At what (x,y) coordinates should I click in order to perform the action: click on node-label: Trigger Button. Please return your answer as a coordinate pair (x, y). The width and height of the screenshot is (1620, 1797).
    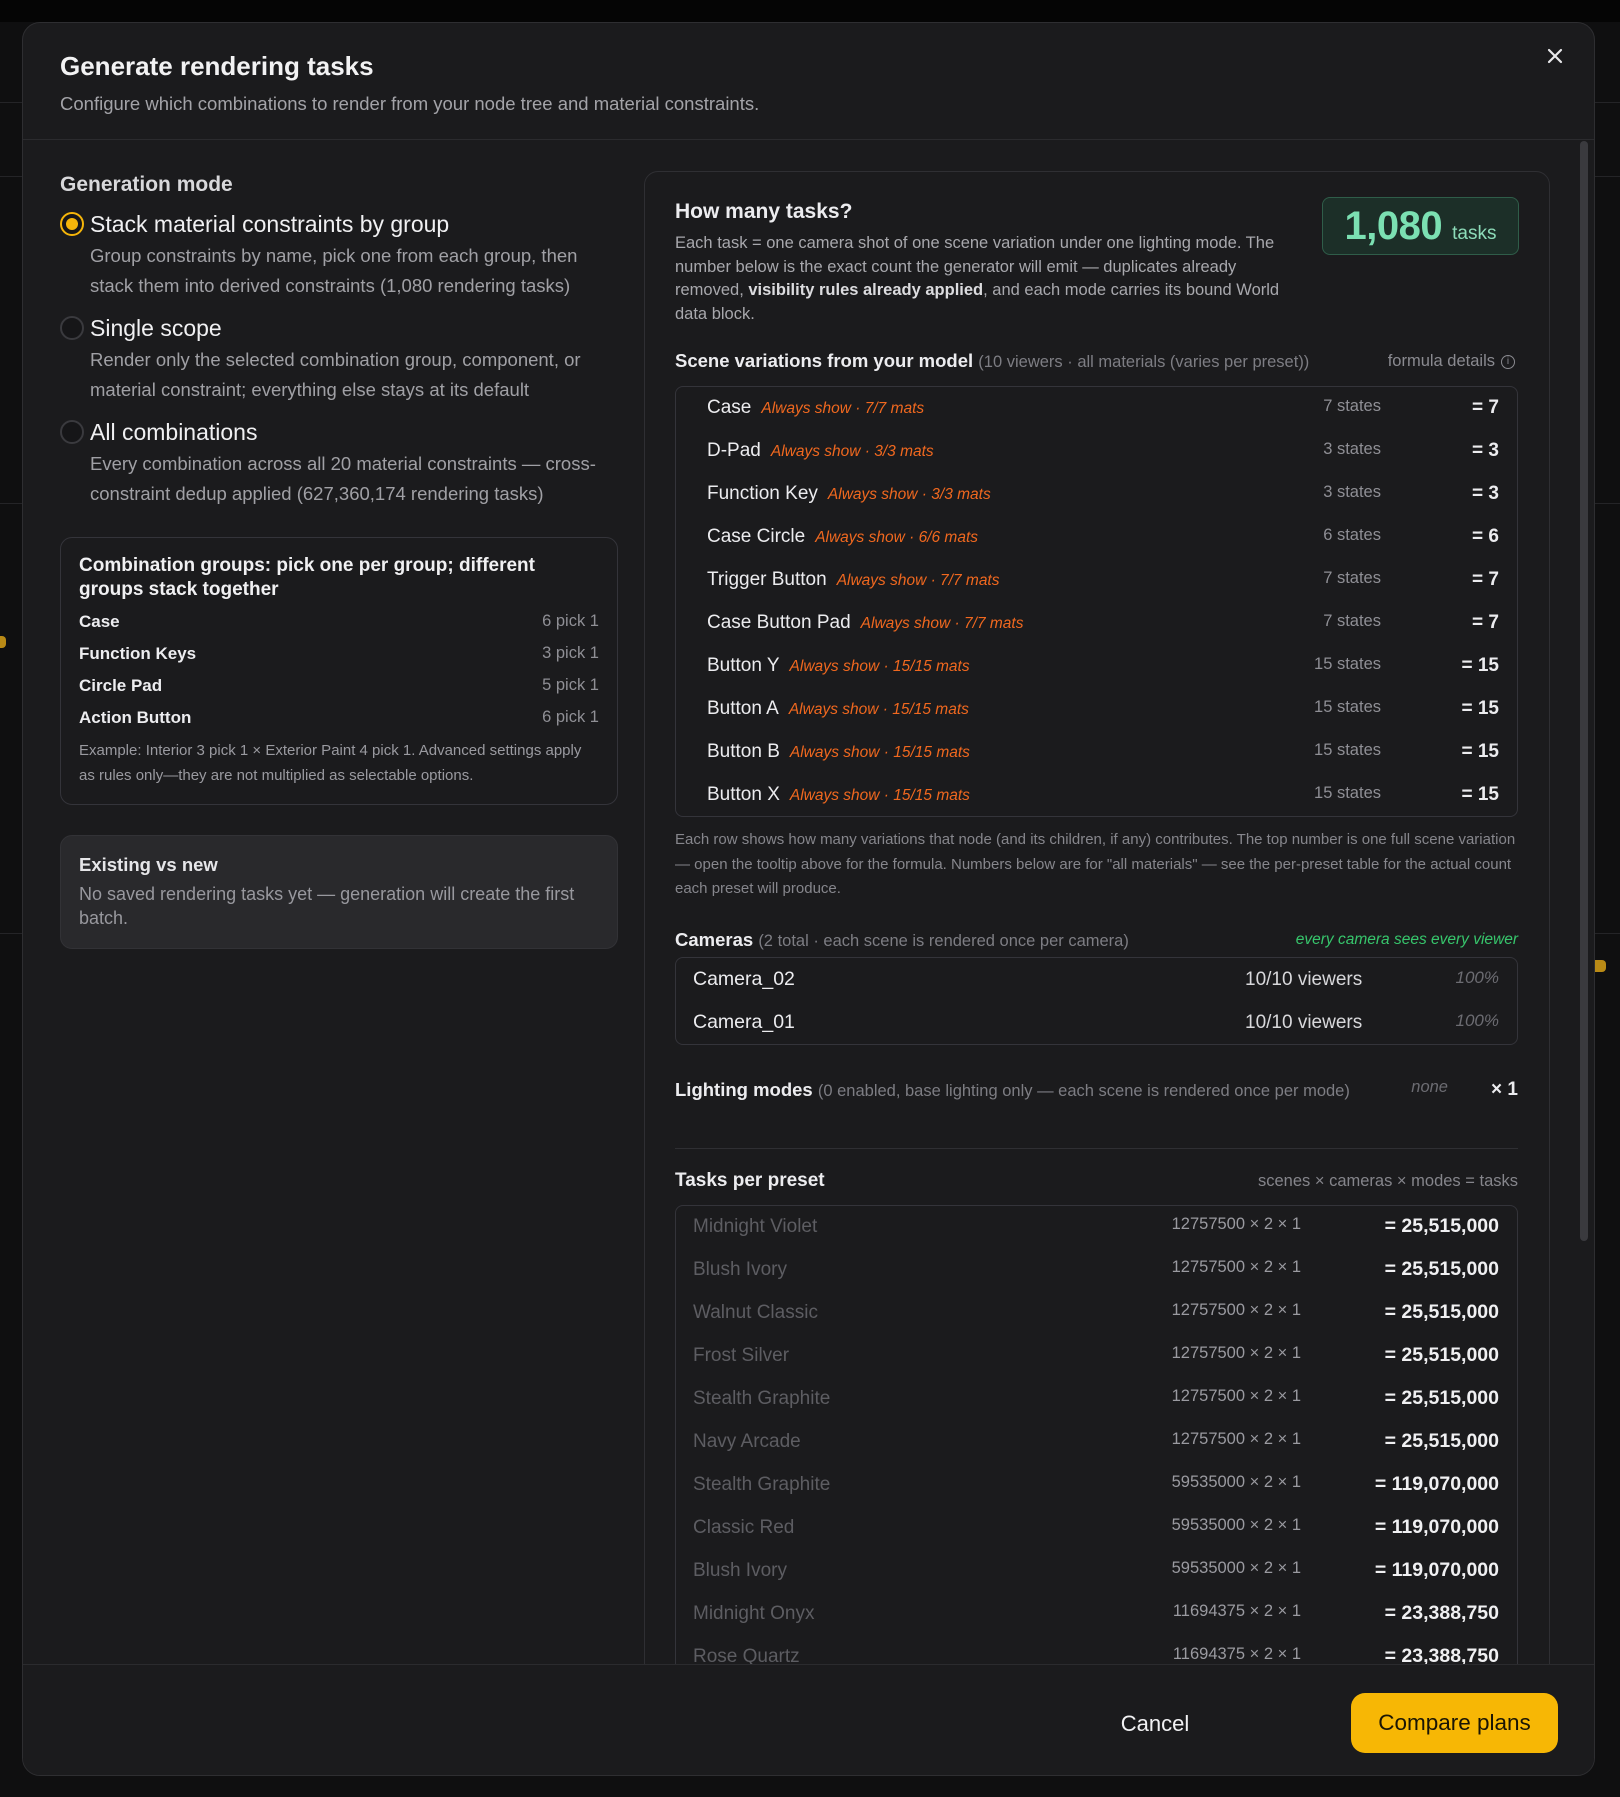
    Looking at the image, I should click on (767, 579).